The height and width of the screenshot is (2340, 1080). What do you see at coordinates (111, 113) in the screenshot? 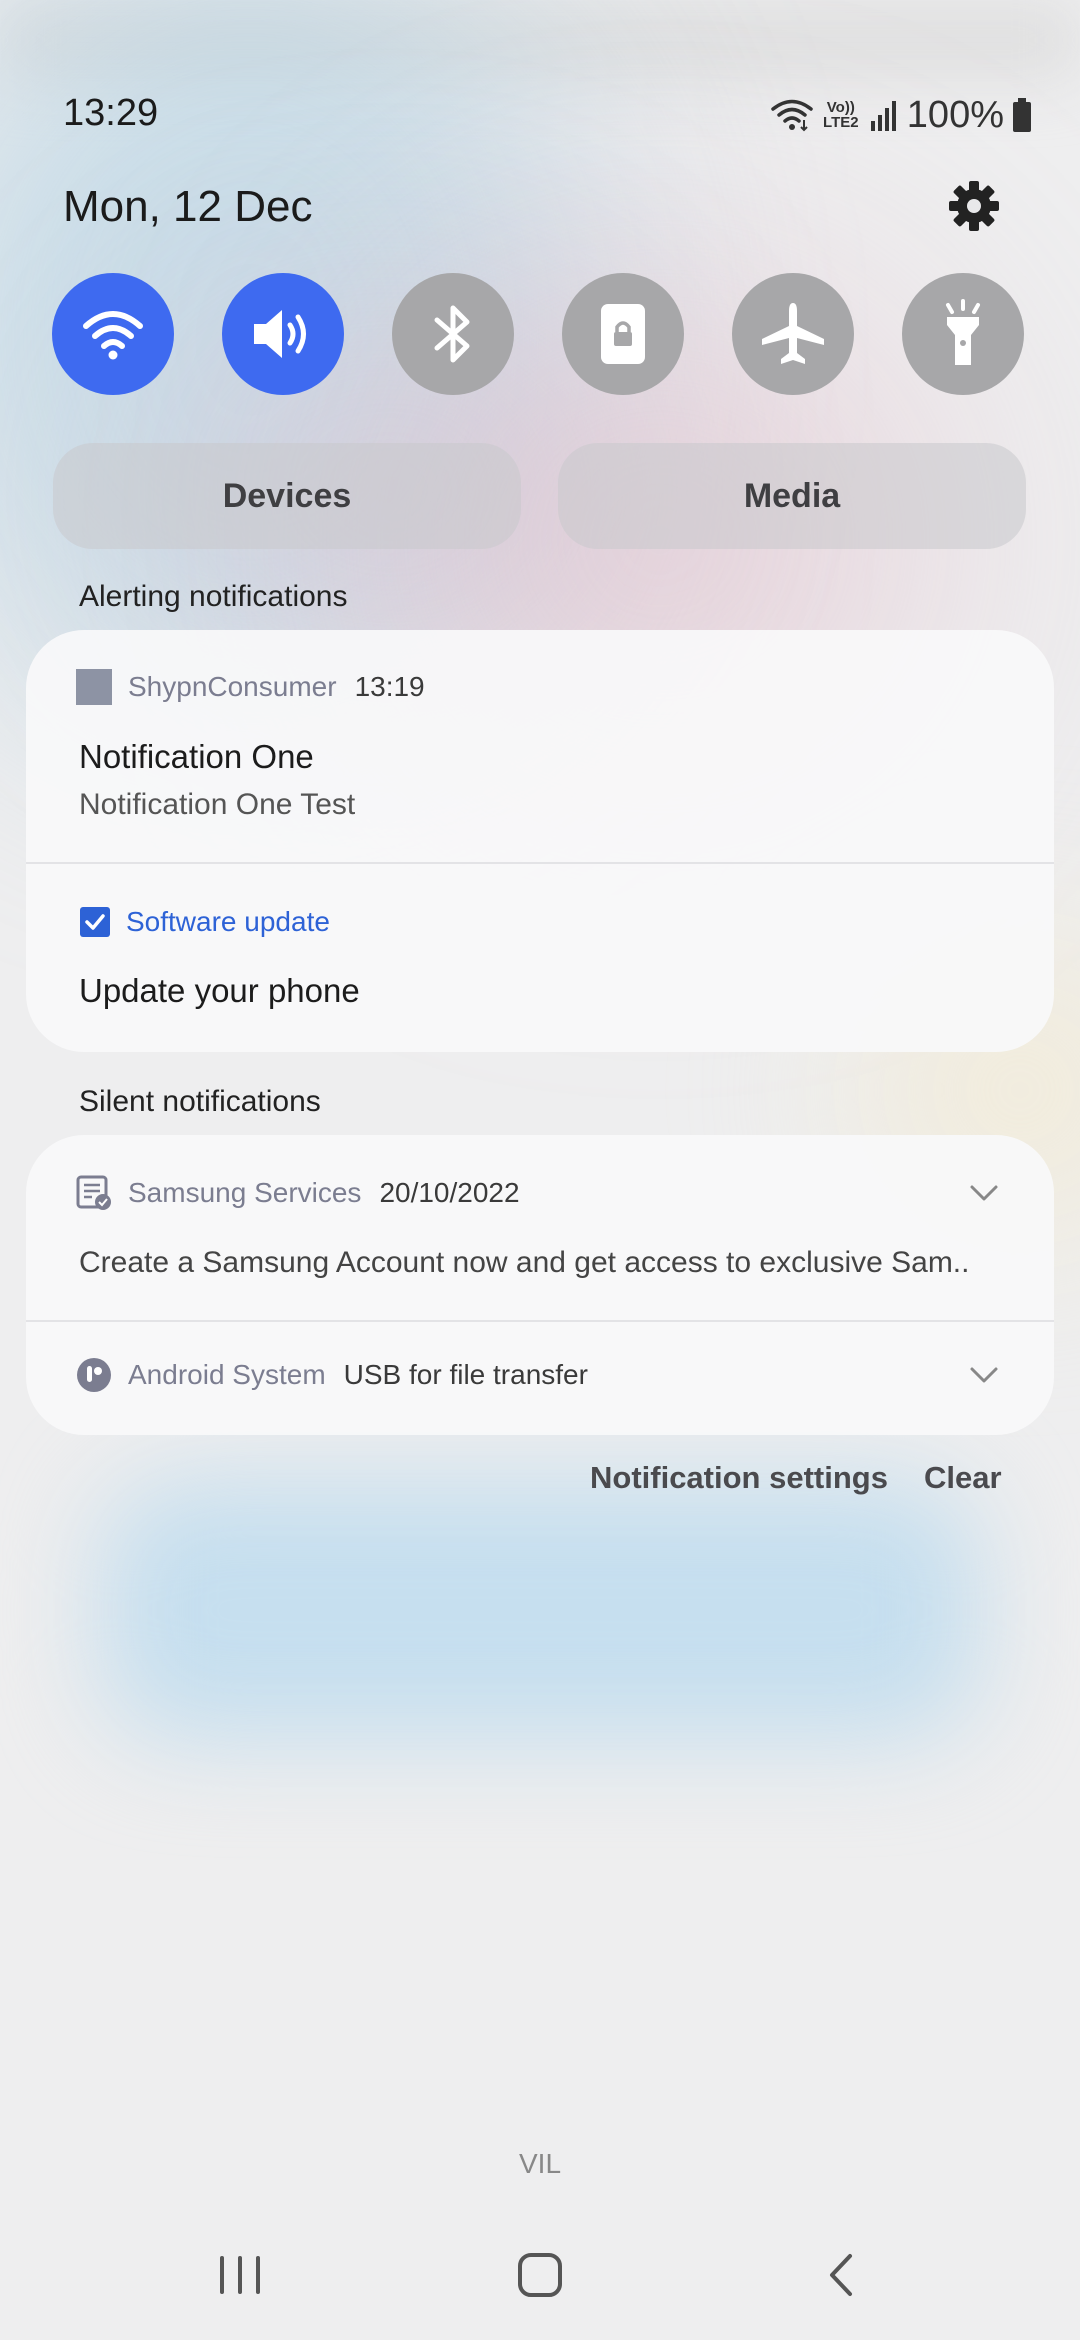
I see `status-time: 13:29` at bounding box center [111, 113].